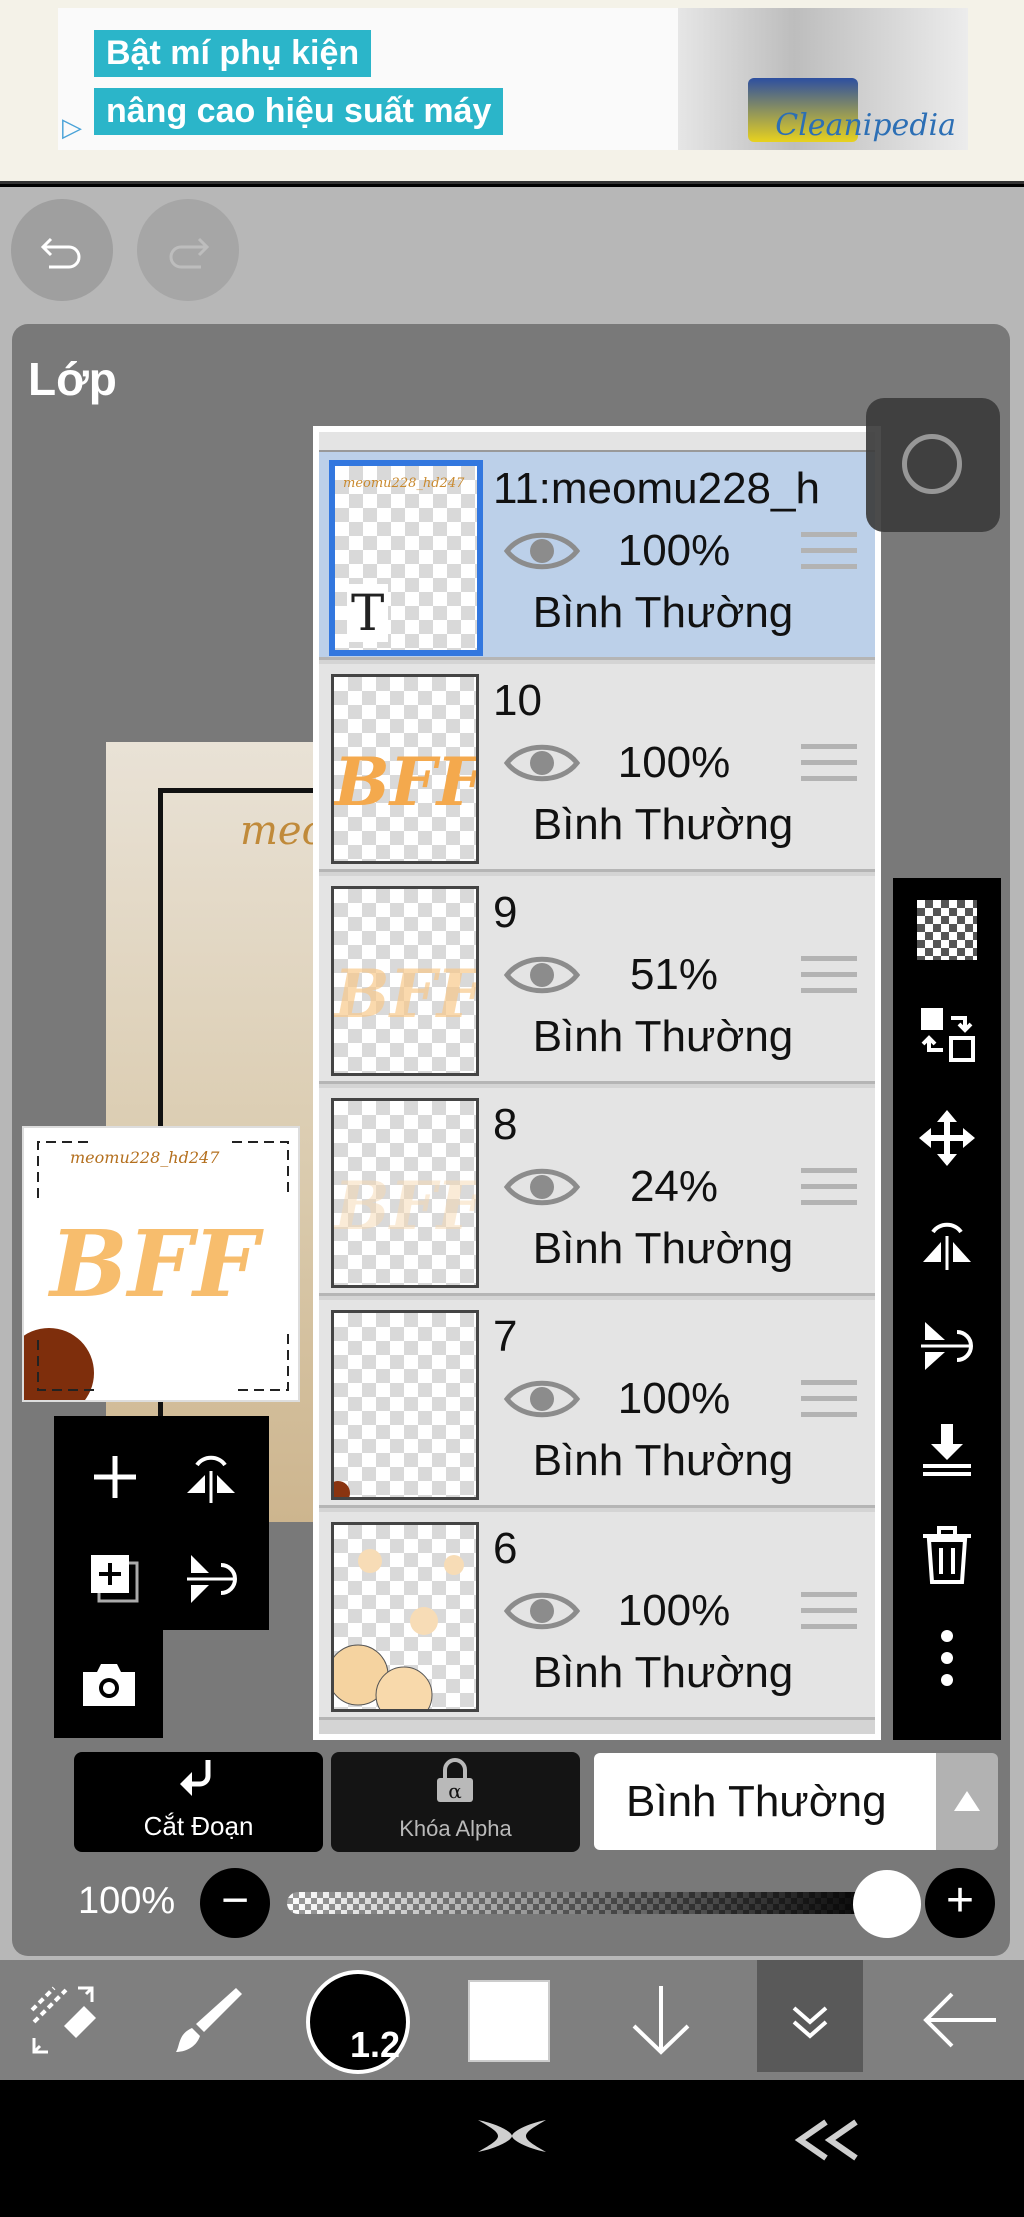 This screenshot has height=2217, width=1024. What do you see at coordinates (597, 980) in the screenshot?
I see `layer-row-9: BFF 9 51% Bình Thường` at bounding box center [597, 980].